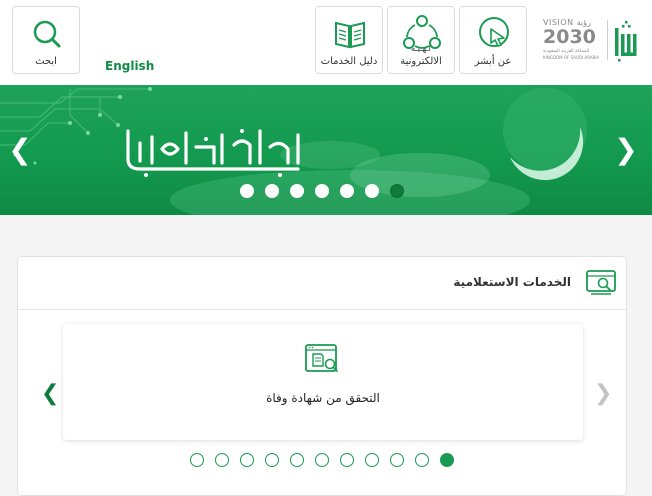 The height and width of the screenshot is (496, 652). What do you see at coordinates (46, 33) in the screenshot?
I see `search-icon` at bounding box center [46, 33].